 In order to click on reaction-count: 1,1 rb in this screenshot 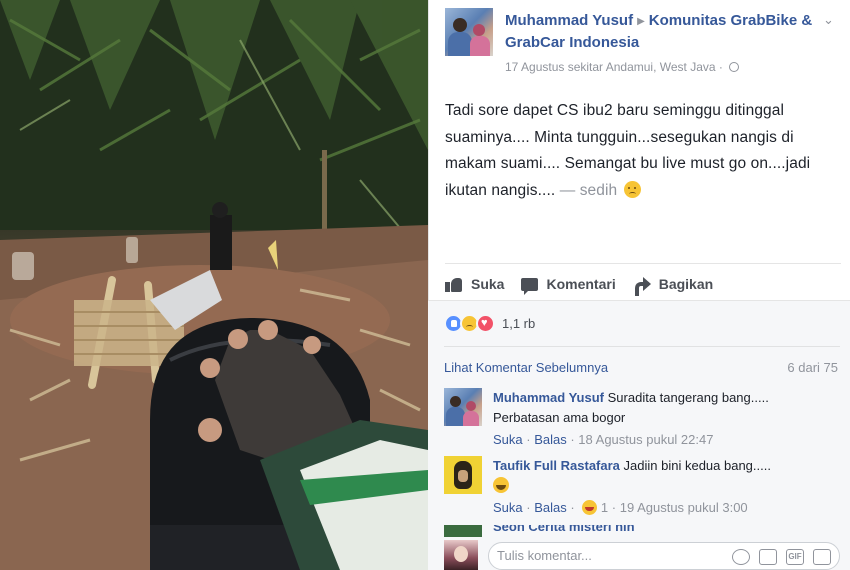, I will do `click(519, 323)`.